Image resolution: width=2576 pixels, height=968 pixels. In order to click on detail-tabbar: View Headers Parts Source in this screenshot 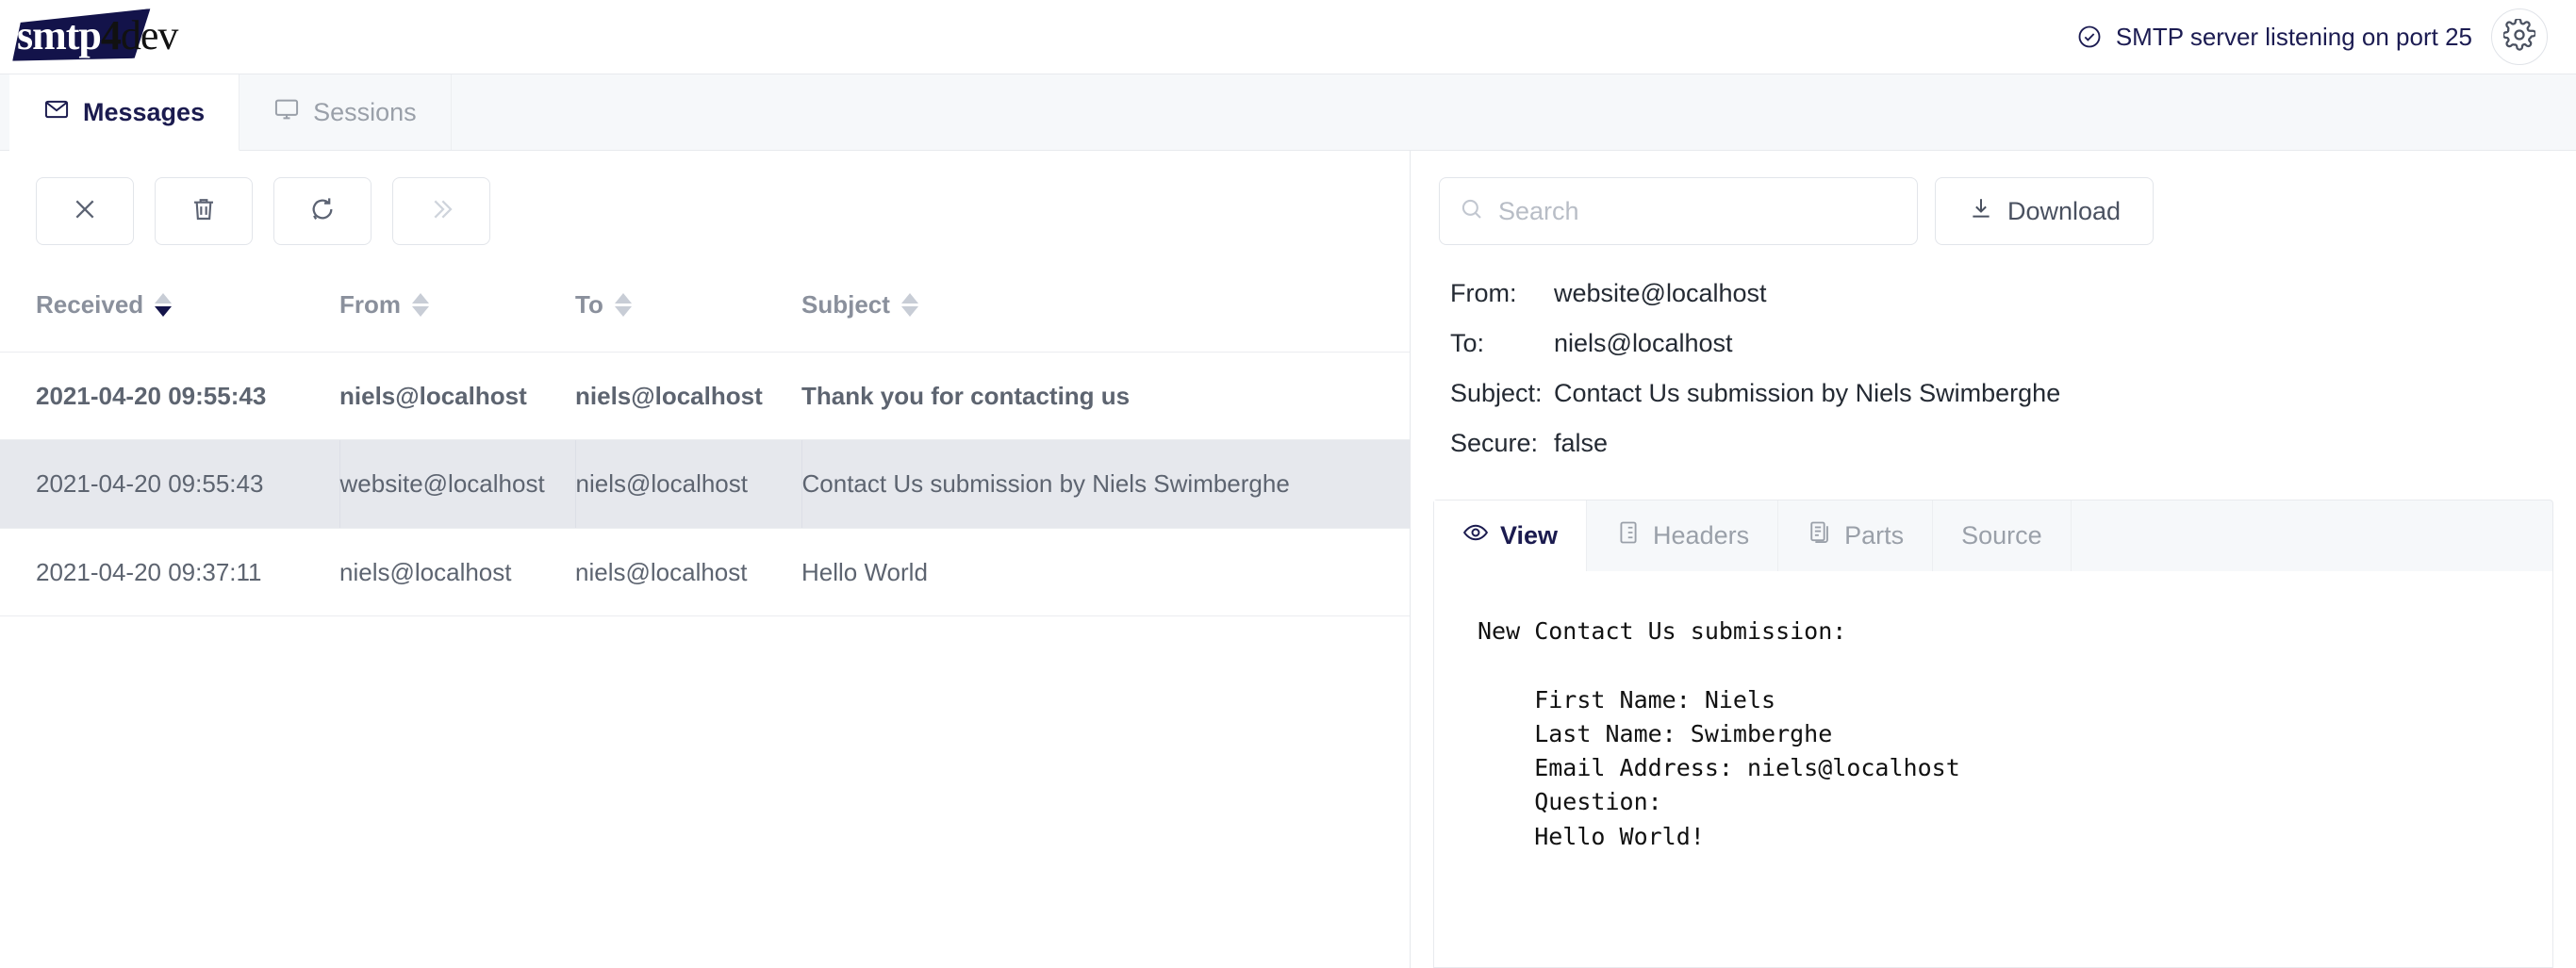, I will do `click(1993, 535)`.